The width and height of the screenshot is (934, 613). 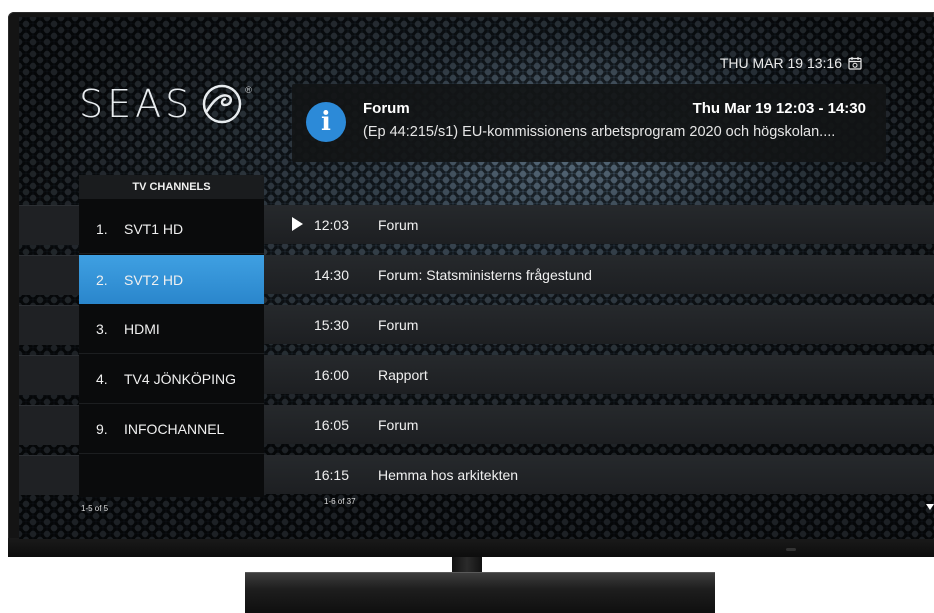 I want to click on channels-header: TV CHANNELS, so click(x=171, y=187).